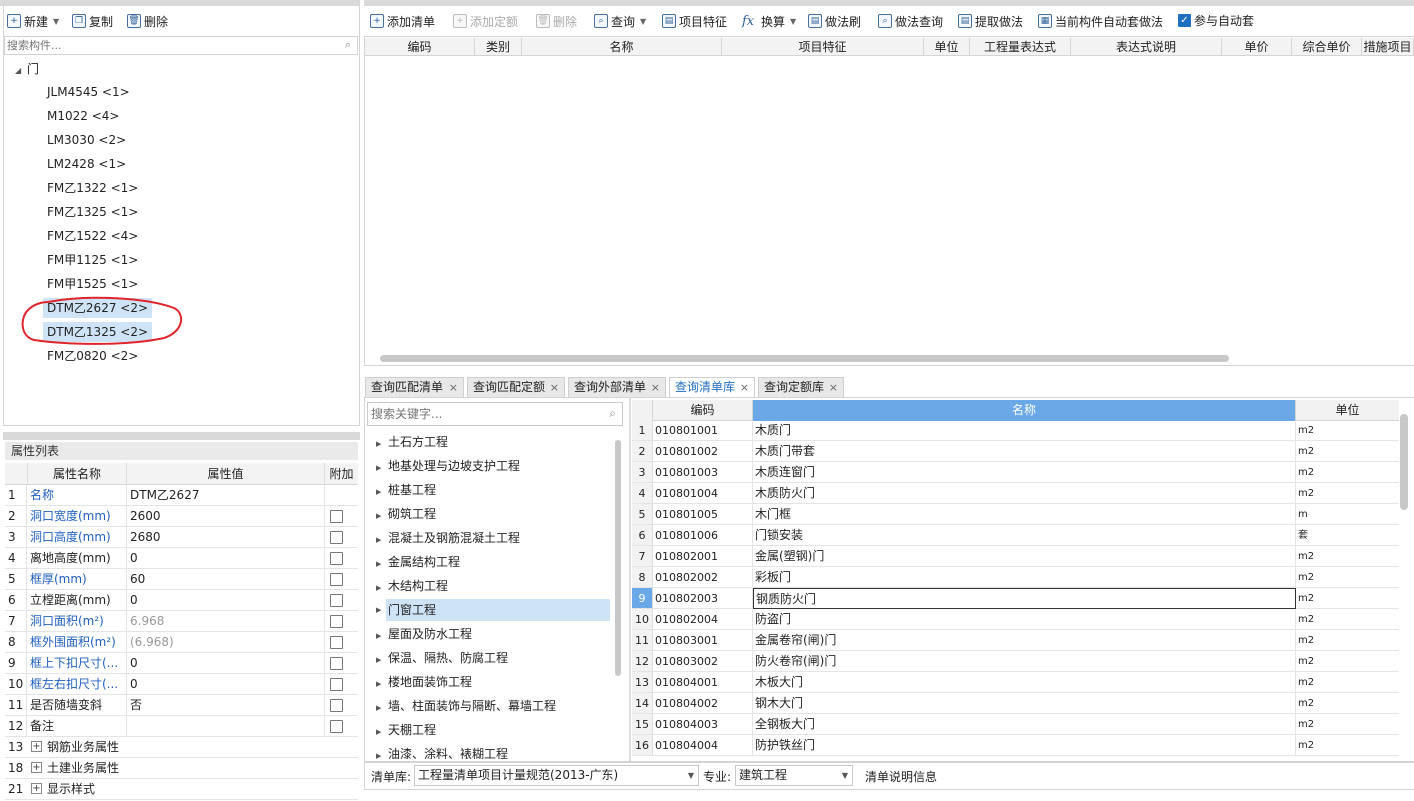 Image resolution: width=1414 pixels, height=801 pixels. What do you see at coordinates (1100, 21) in the screenshot?
I see `auto-apply-button: ▦ 当前构件自动套做法` at bounding box center [1100, 21].